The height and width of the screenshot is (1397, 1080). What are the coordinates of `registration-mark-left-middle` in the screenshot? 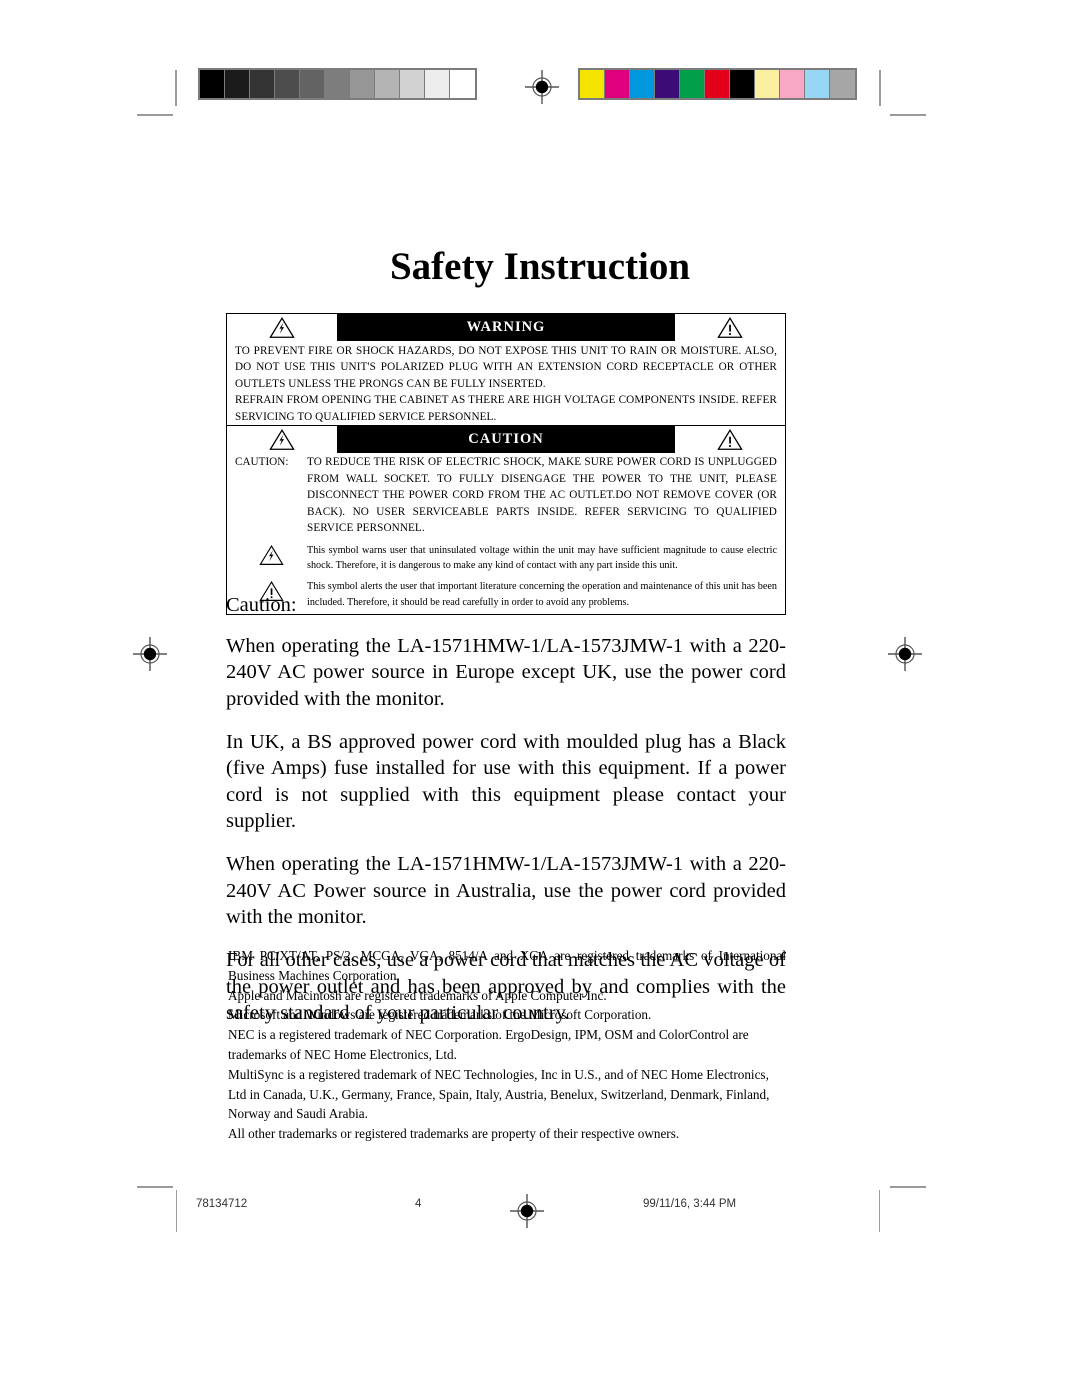 It's located at (150, 654).